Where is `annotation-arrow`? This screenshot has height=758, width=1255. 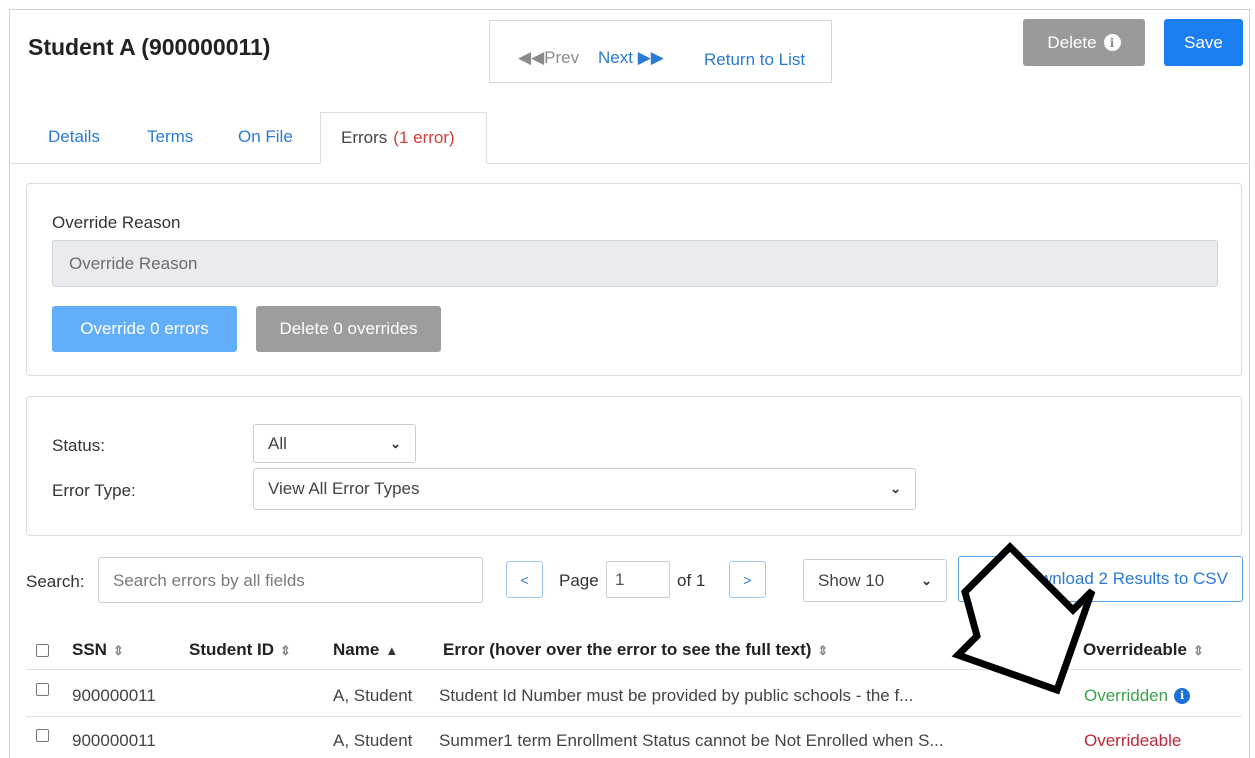 annotation-arrow is located at coordinates (1023, 618).